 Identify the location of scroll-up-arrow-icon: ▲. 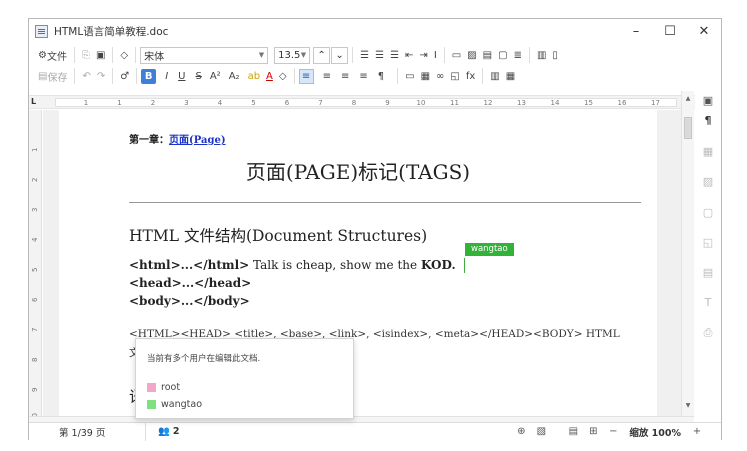
(688, 99).